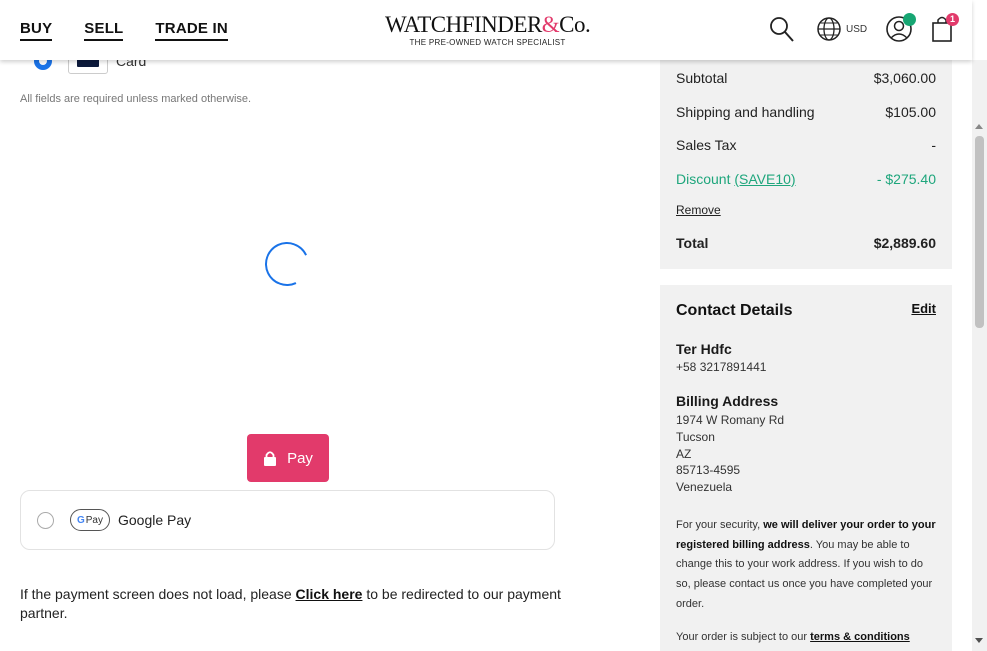 The height and width of the screenshot is (651, 987). What do you see at coordinates (287, 520) in the screenshot?
I see `google-pay-option: G Pay Google Pay` at bounding box center [287, 520].